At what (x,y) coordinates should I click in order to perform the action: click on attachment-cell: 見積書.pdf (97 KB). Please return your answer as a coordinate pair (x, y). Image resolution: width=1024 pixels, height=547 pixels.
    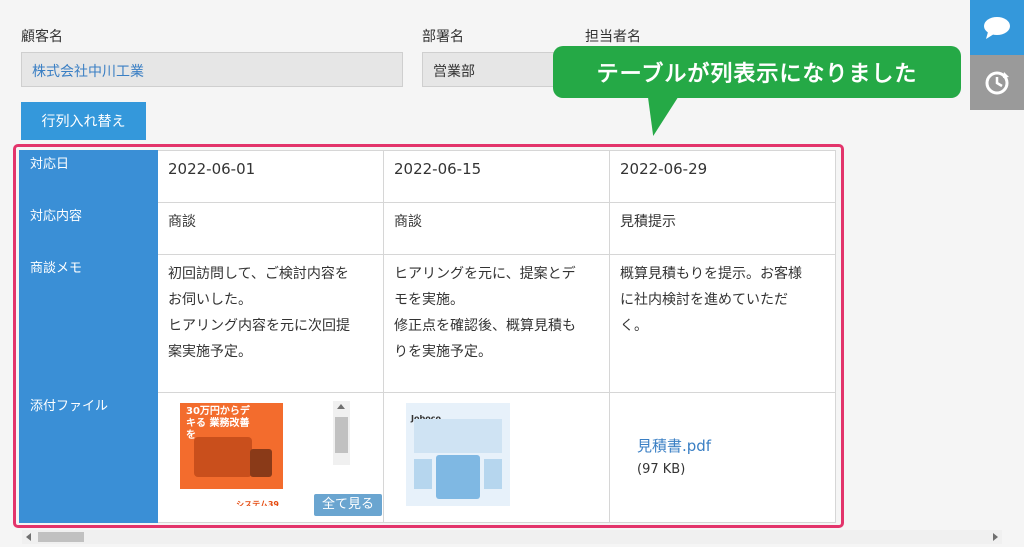
    Looking at the image, I should click on (722, 457).